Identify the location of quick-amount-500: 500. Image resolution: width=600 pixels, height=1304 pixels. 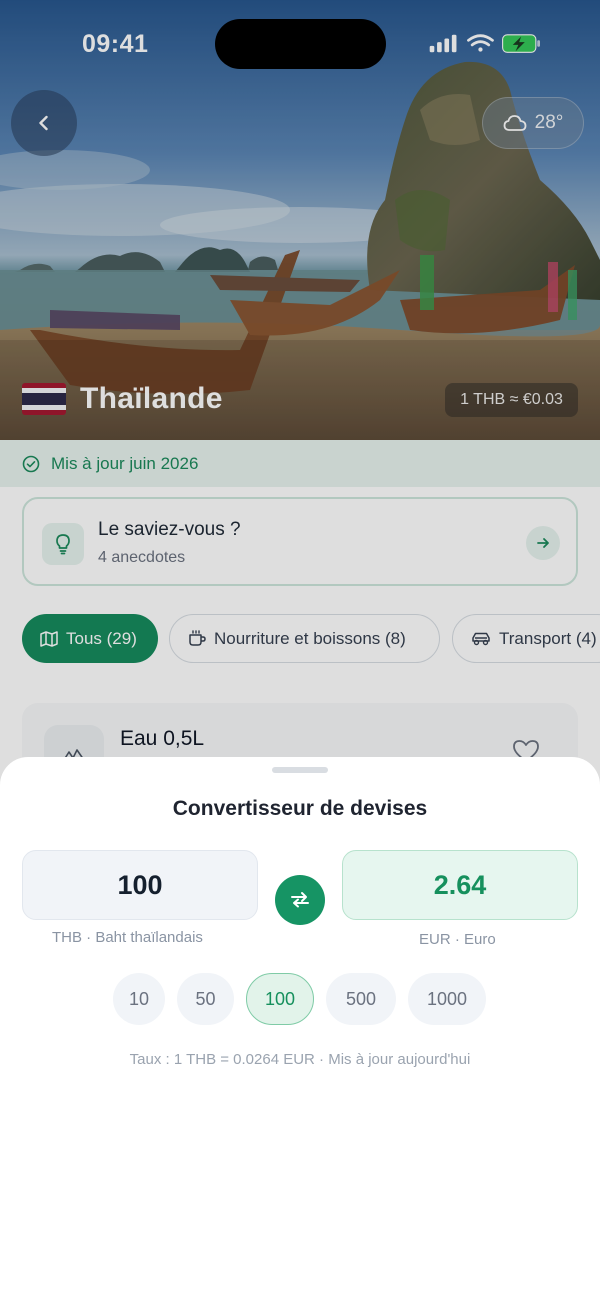
(361, 999).